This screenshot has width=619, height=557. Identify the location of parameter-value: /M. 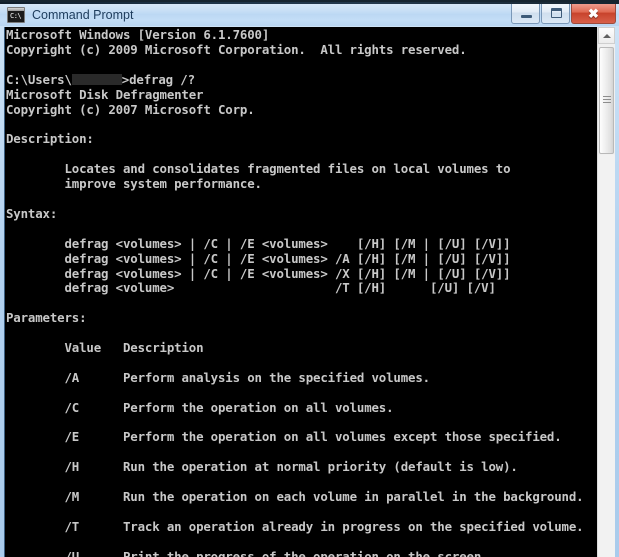
(72, 497).